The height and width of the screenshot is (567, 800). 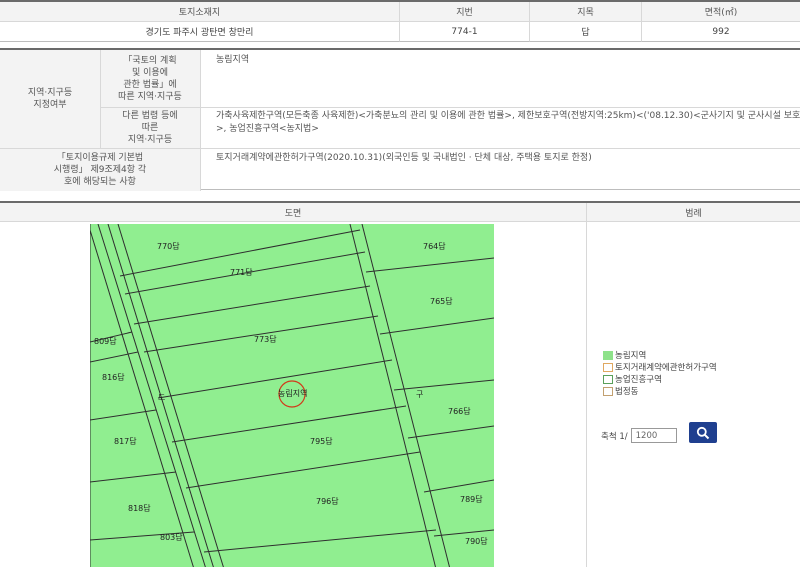 I want to click on scale-search-button, so click(x=703, y=432).